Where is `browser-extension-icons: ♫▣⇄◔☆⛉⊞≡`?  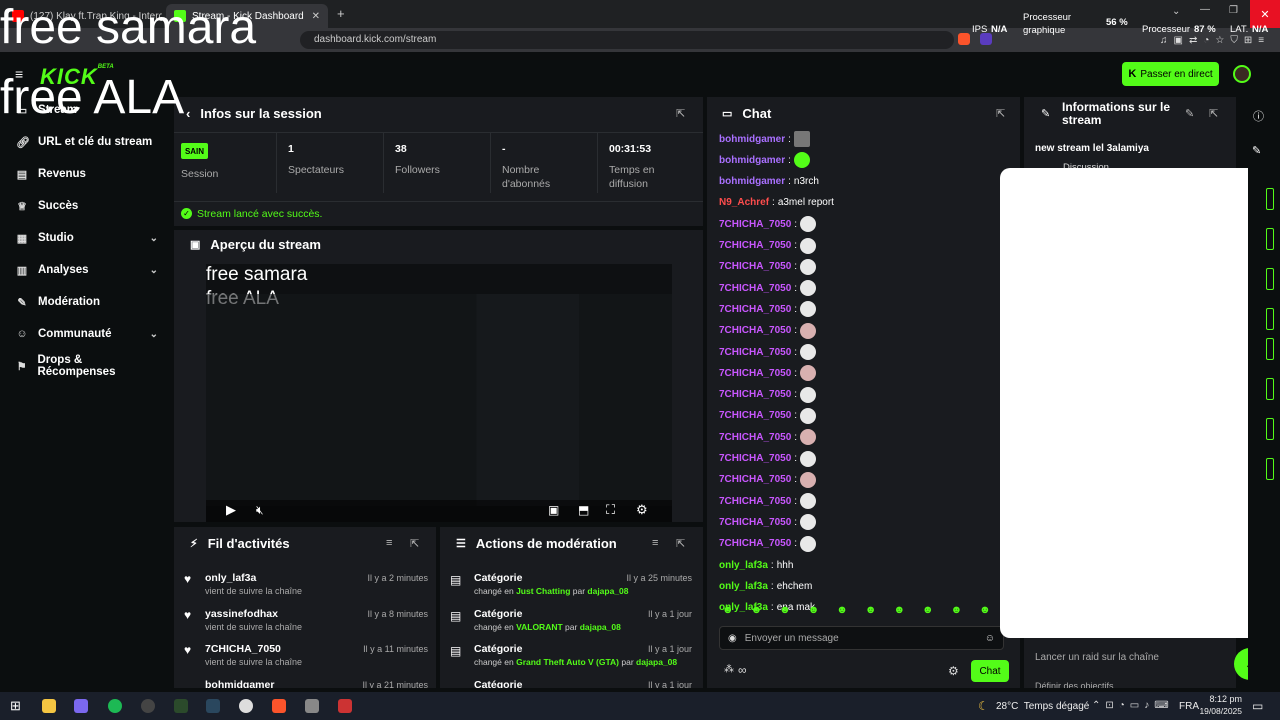
browser-extension-icons: ♫▣⇄◔☆⛉⊞≡ is located at coordinates (1215, 40).